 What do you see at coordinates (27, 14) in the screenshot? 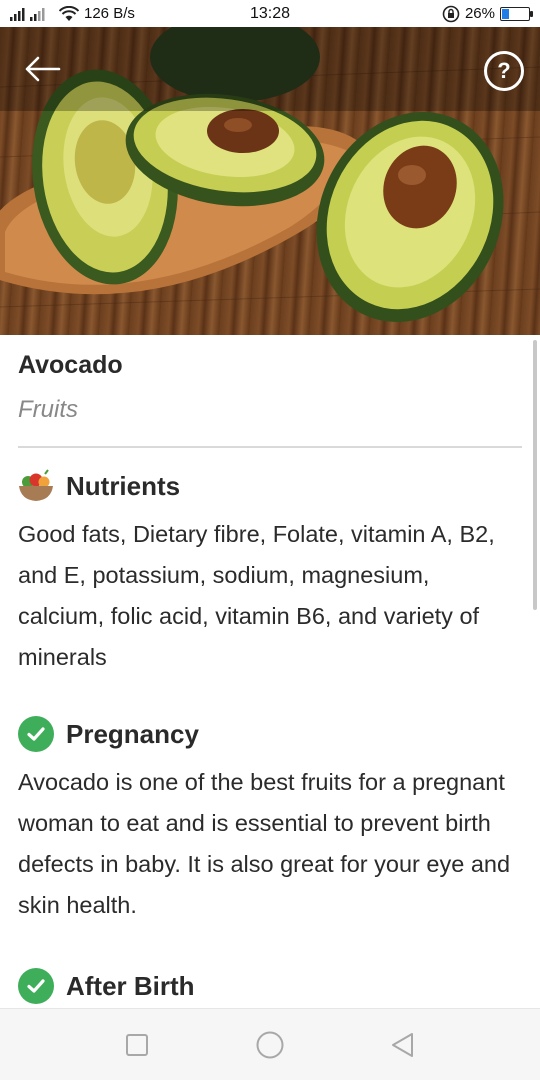
I see `signal-icon` at bounding box center [27, 14].